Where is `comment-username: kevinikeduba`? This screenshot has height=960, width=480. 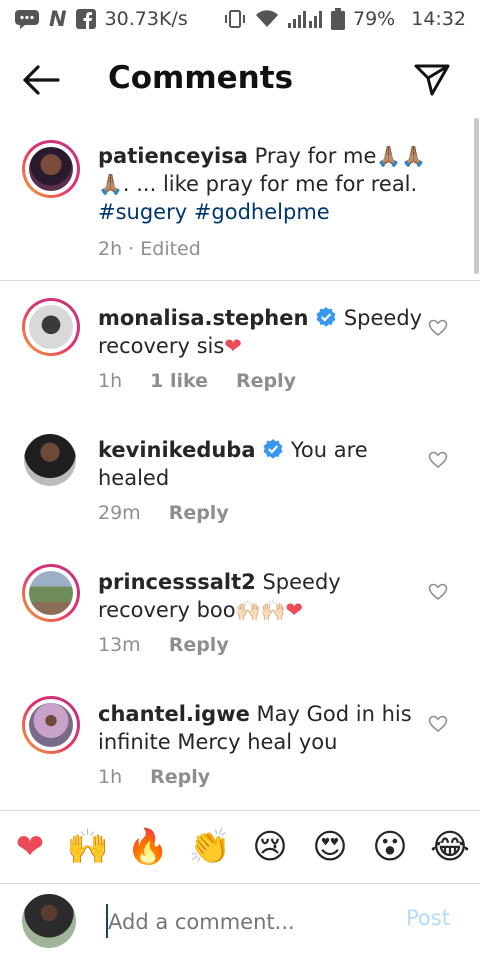 comment-username: kevinikeduba is located at coordinates (177, 450).